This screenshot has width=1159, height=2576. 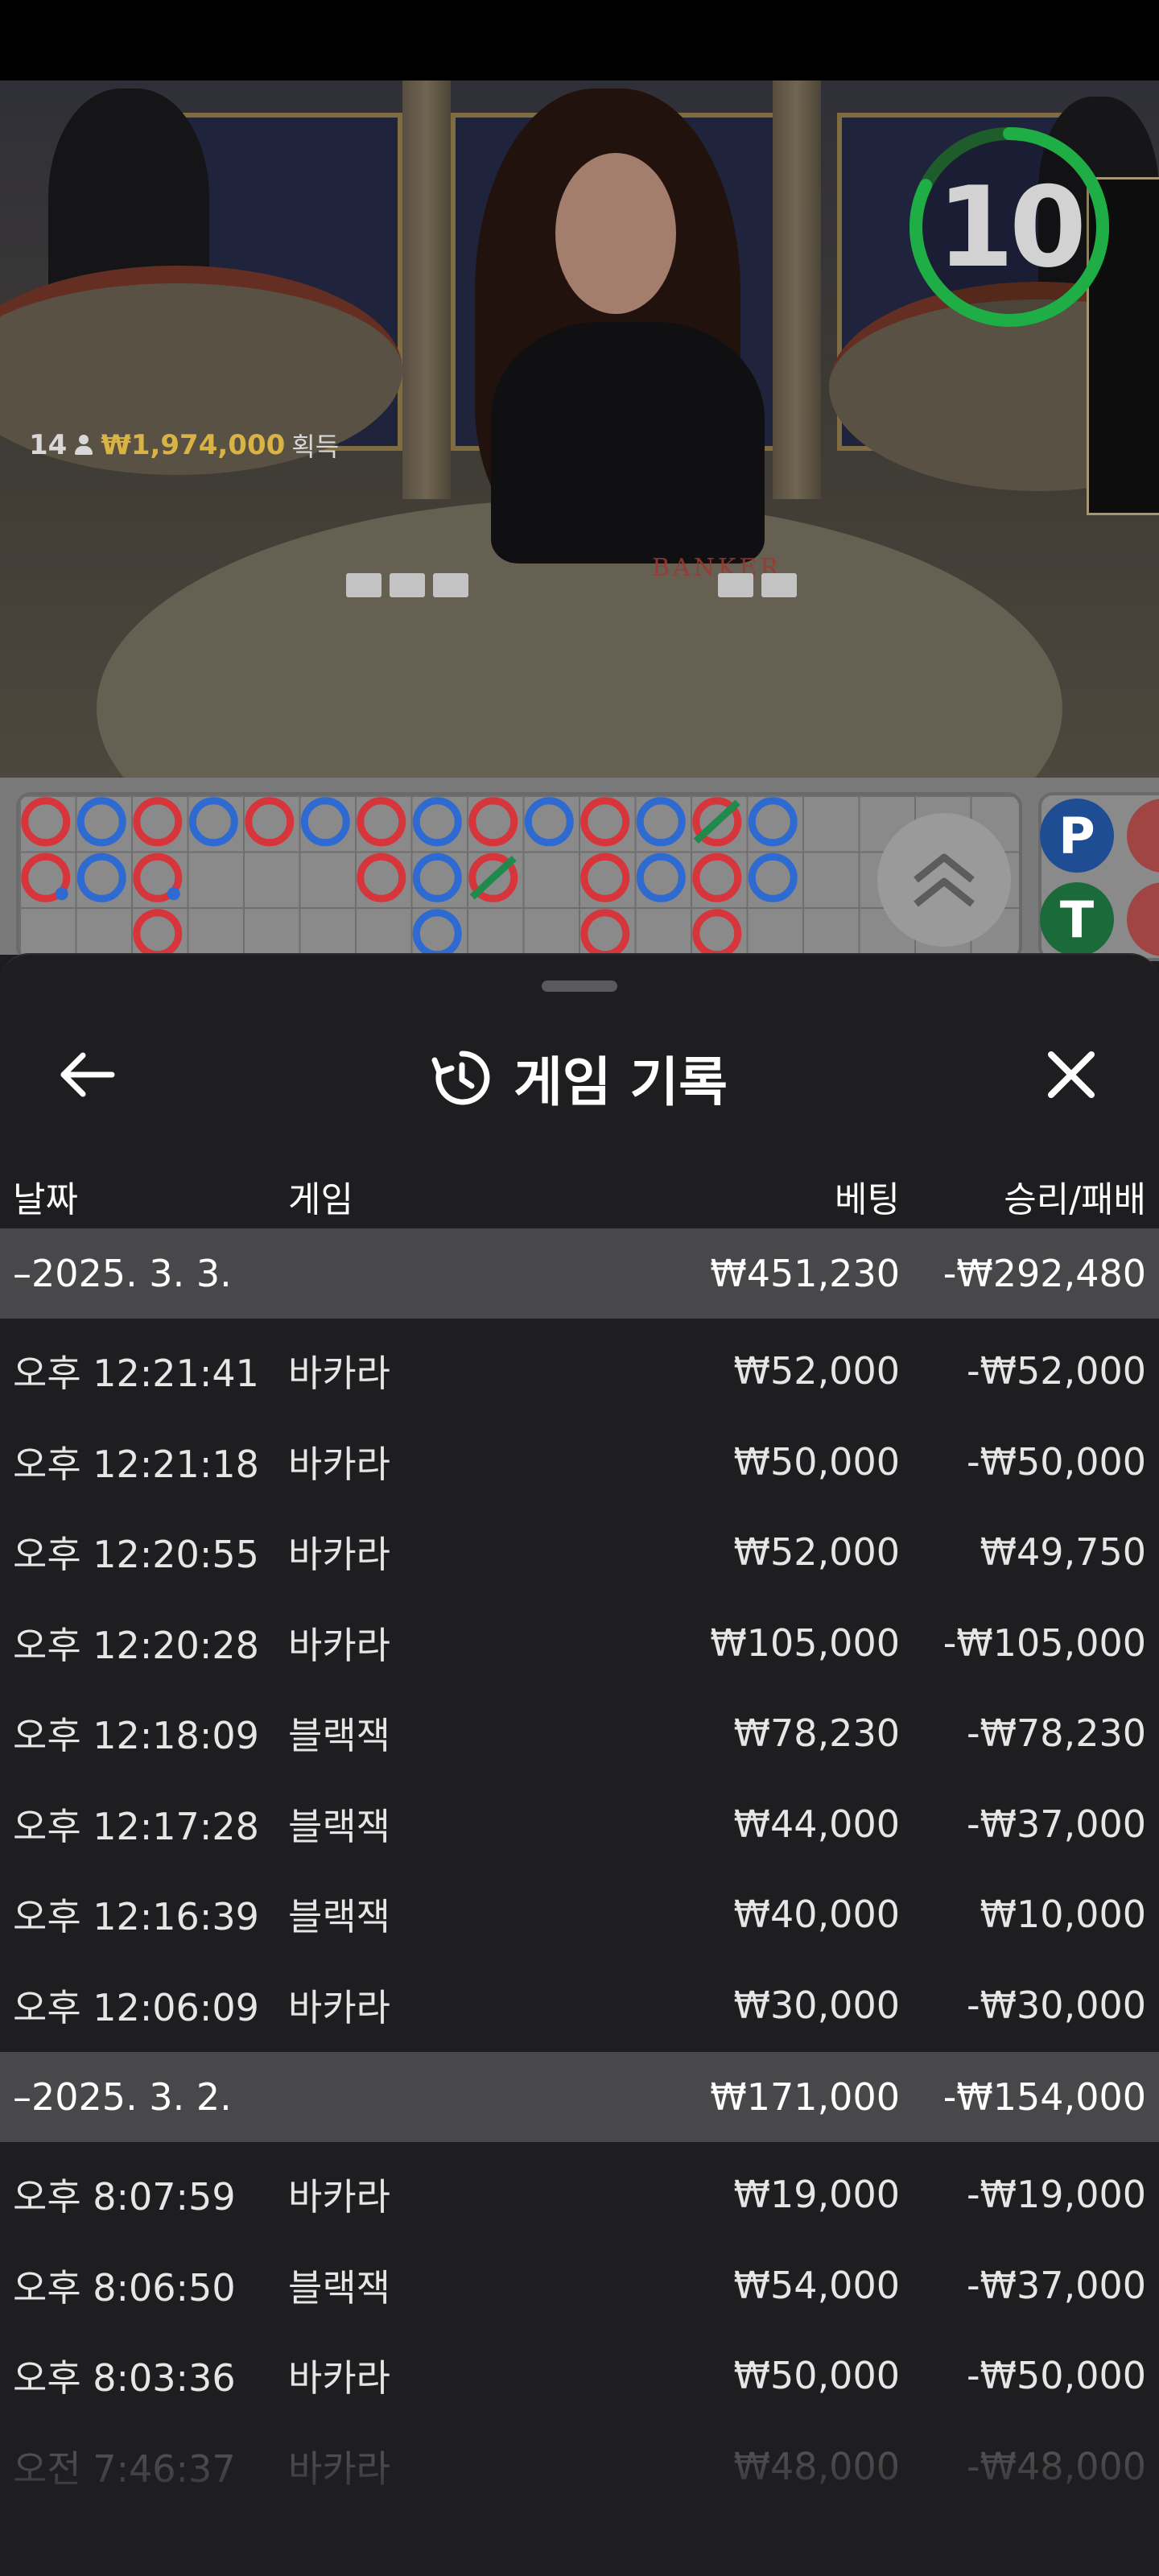 What do you see at coordinates (461, 1078) in the screenshot?
I see `history-icon` at bounding box center [461, 1078].